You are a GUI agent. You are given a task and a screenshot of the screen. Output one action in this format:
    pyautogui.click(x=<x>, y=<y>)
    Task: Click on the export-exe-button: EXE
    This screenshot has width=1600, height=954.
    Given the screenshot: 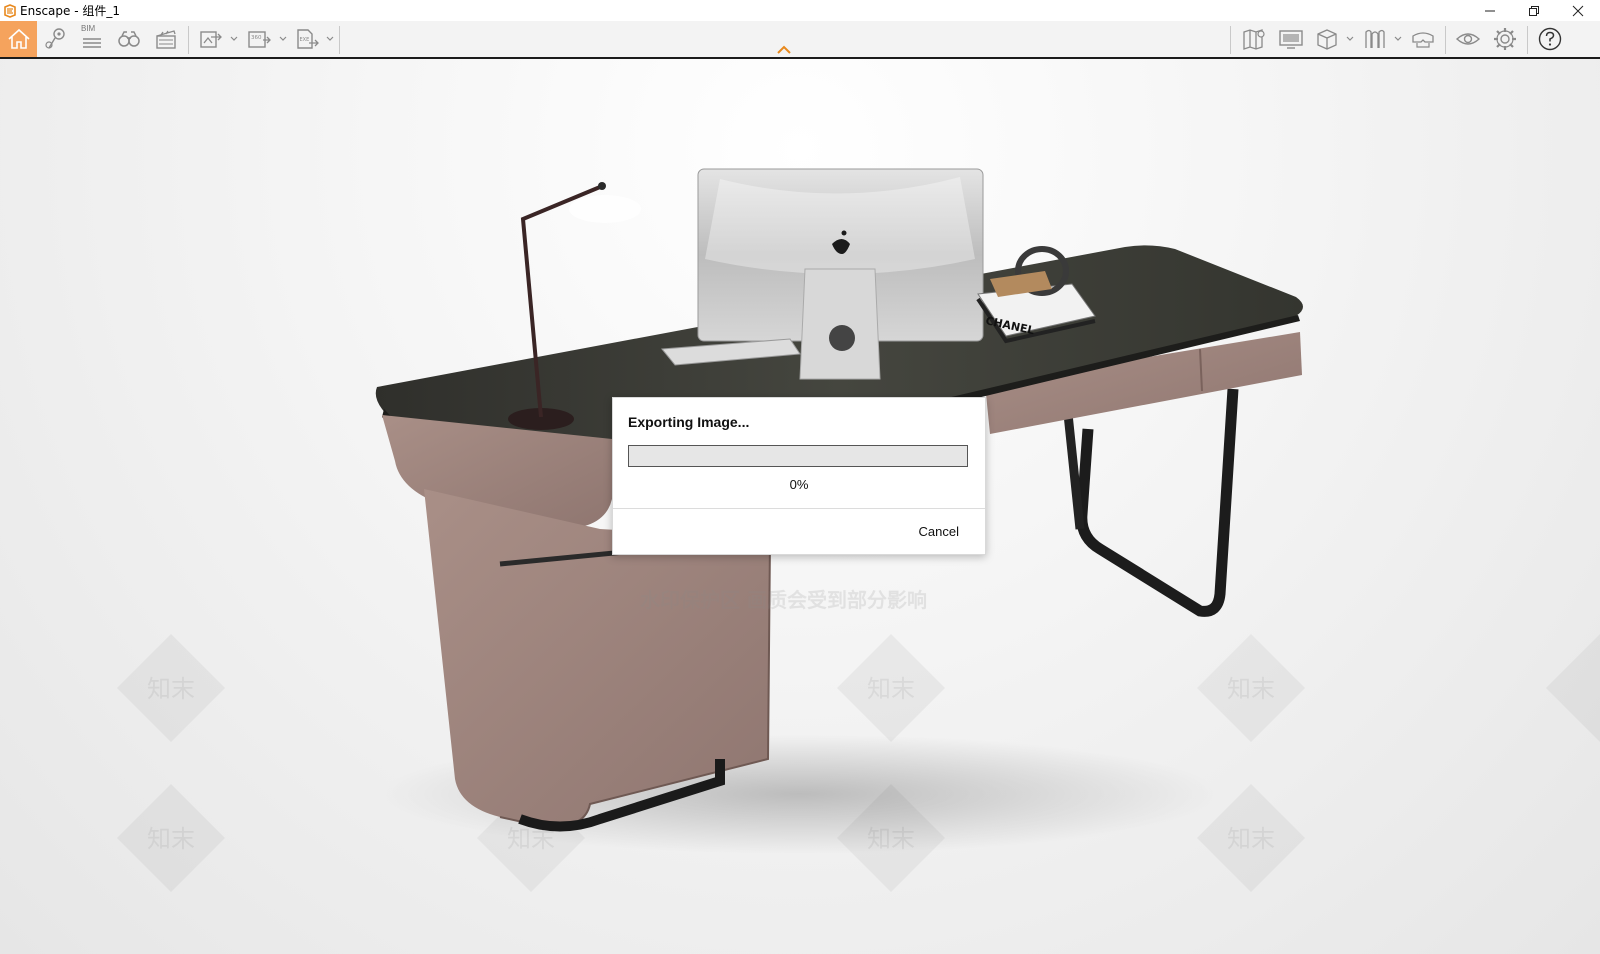 What is the action you would take?
    pyautogui.click(x=307, y=39)
    